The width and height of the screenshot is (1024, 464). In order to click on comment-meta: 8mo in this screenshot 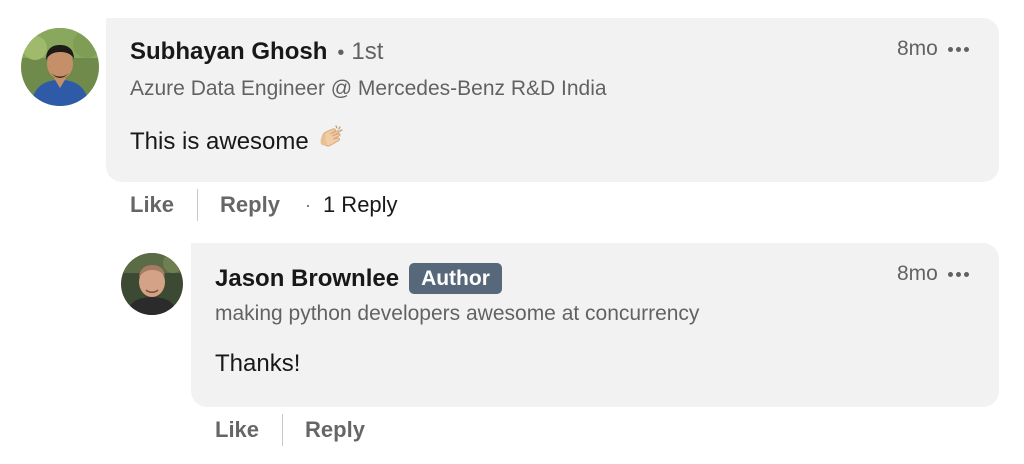, I will do `click(933, 49)`.